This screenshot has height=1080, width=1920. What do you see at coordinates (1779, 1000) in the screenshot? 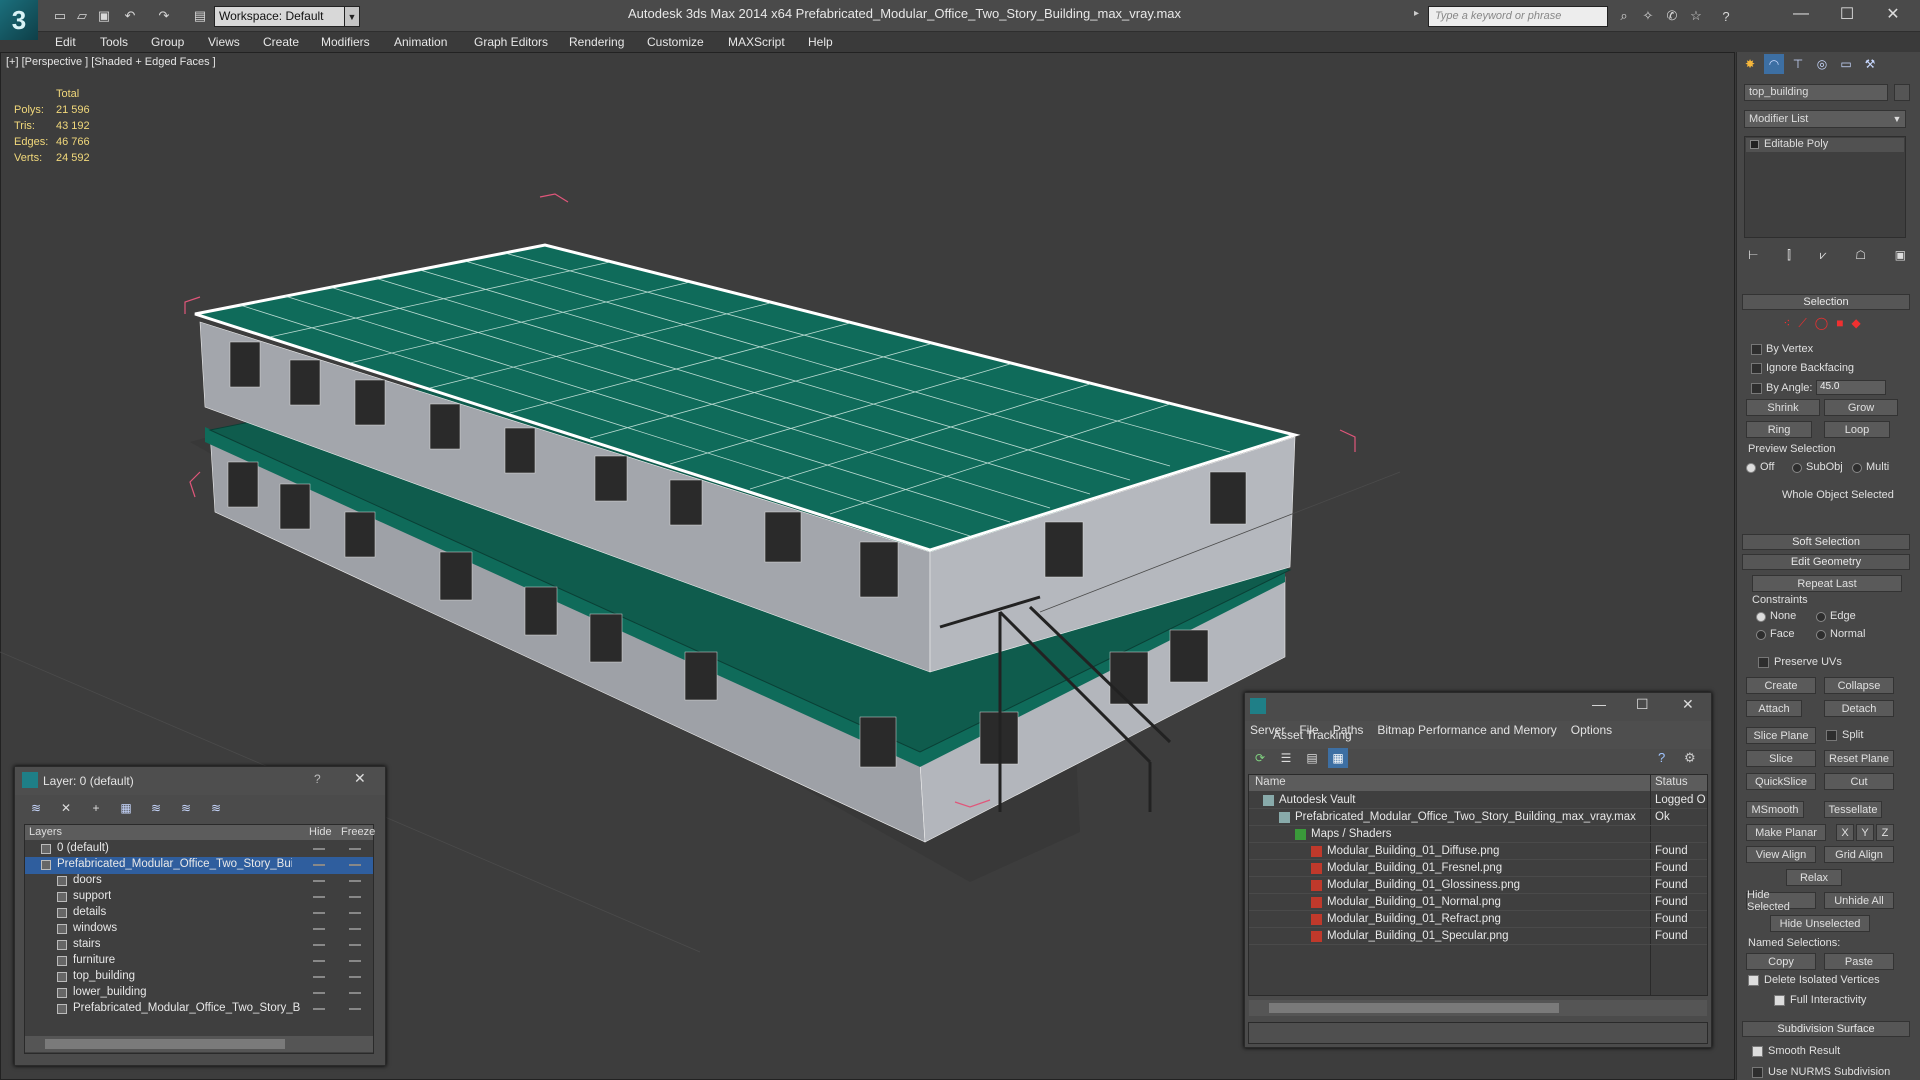
I see `full-interactivity-checkbox` at bounding box center [1779, 1000].